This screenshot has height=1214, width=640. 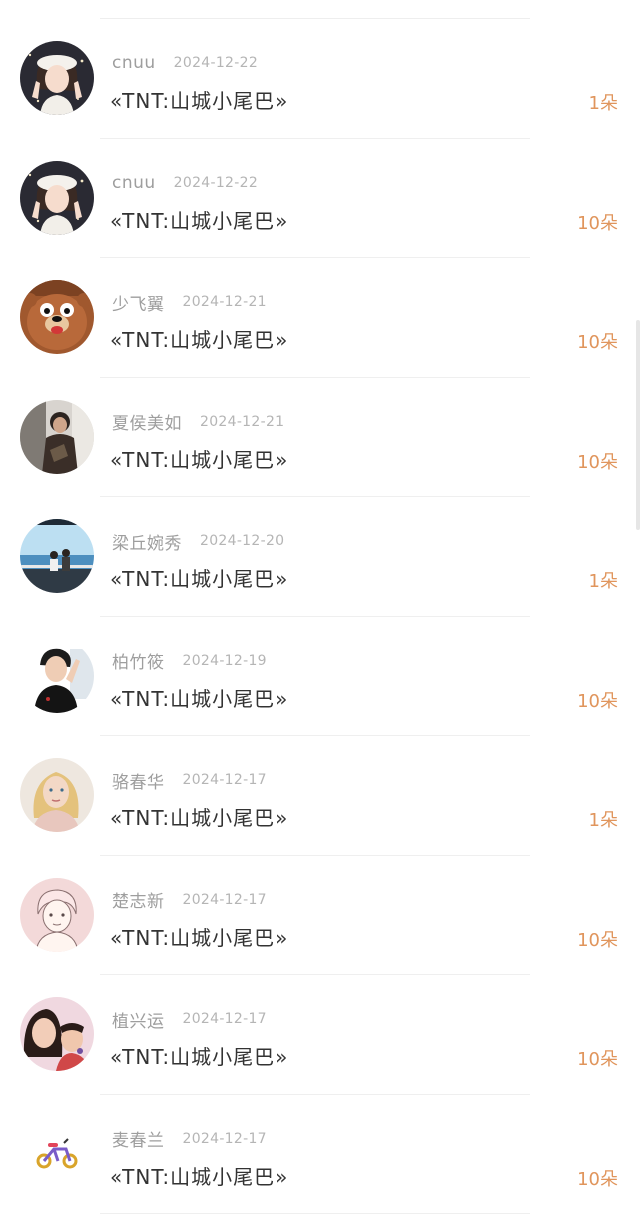 What do you see at coordinates (320, 79) in the screenshot?
I see `list-item: cnuu 2024-12-22 «TNT:山城小尾巴» 1朵` at bounding box center [320, 79].